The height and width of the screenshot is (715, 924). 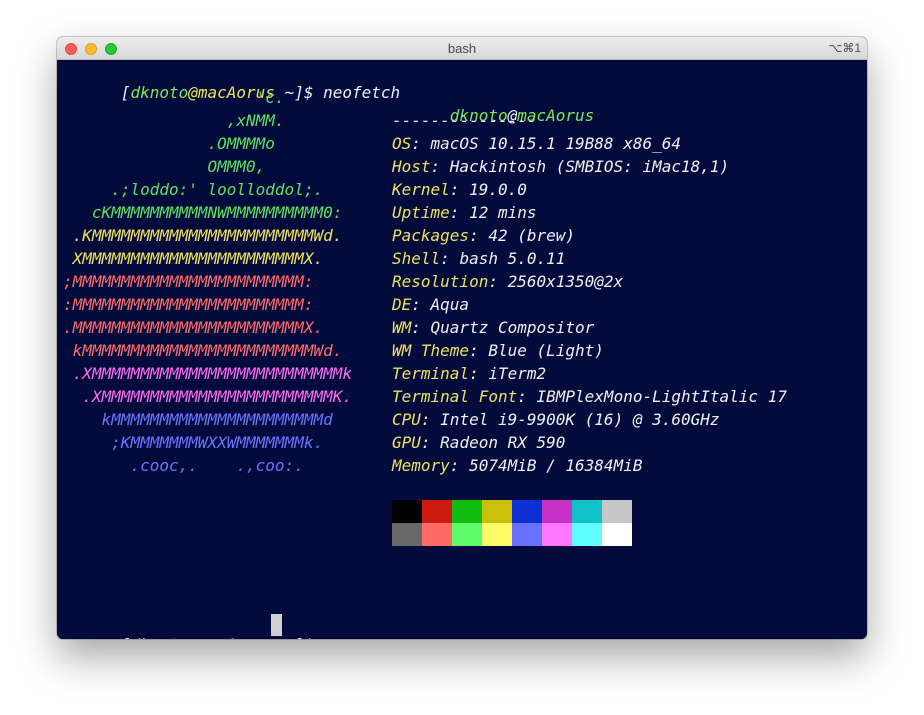 I want to click on info-line: Kernel: 19.0.0, so click(x=459, y=190).